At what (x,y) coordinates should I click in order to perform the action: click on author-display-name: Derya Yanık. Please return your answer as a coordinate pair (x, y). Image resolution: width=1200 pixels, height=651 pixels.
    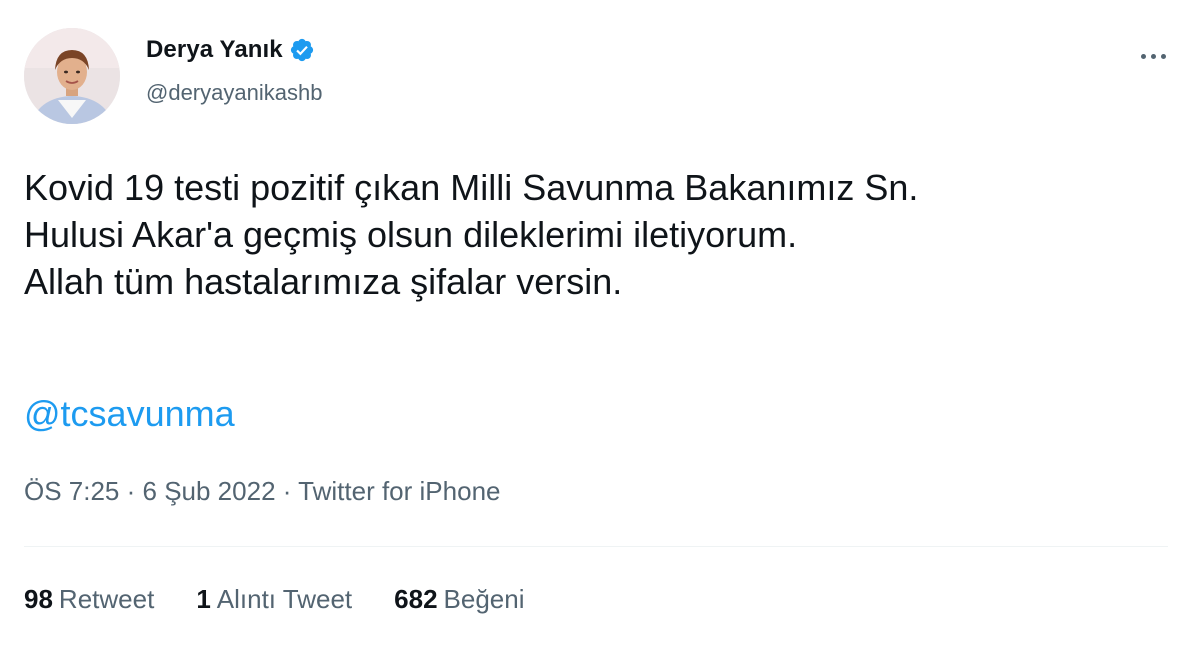
    Looking at the image, I should click on (214, 50).